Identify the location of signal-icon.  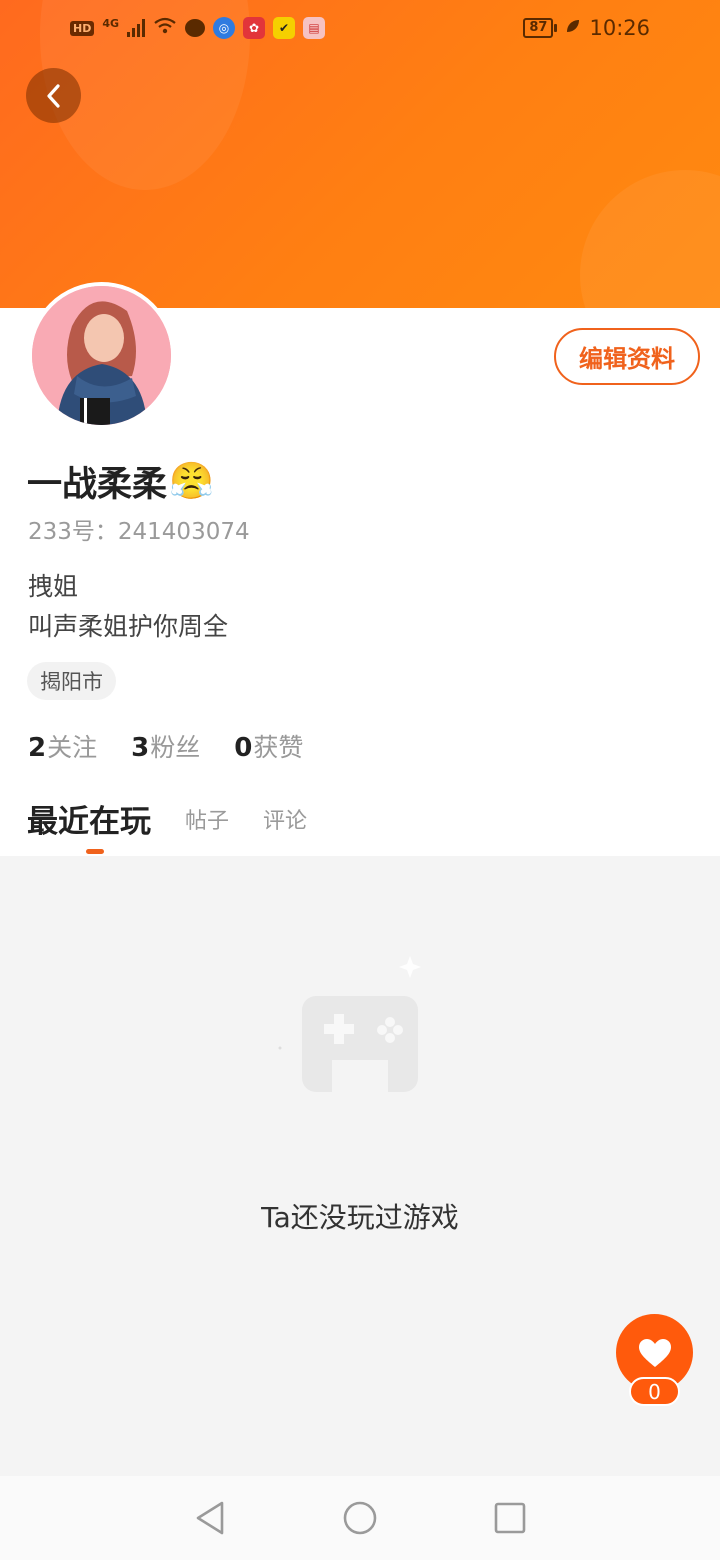
(136, 28).